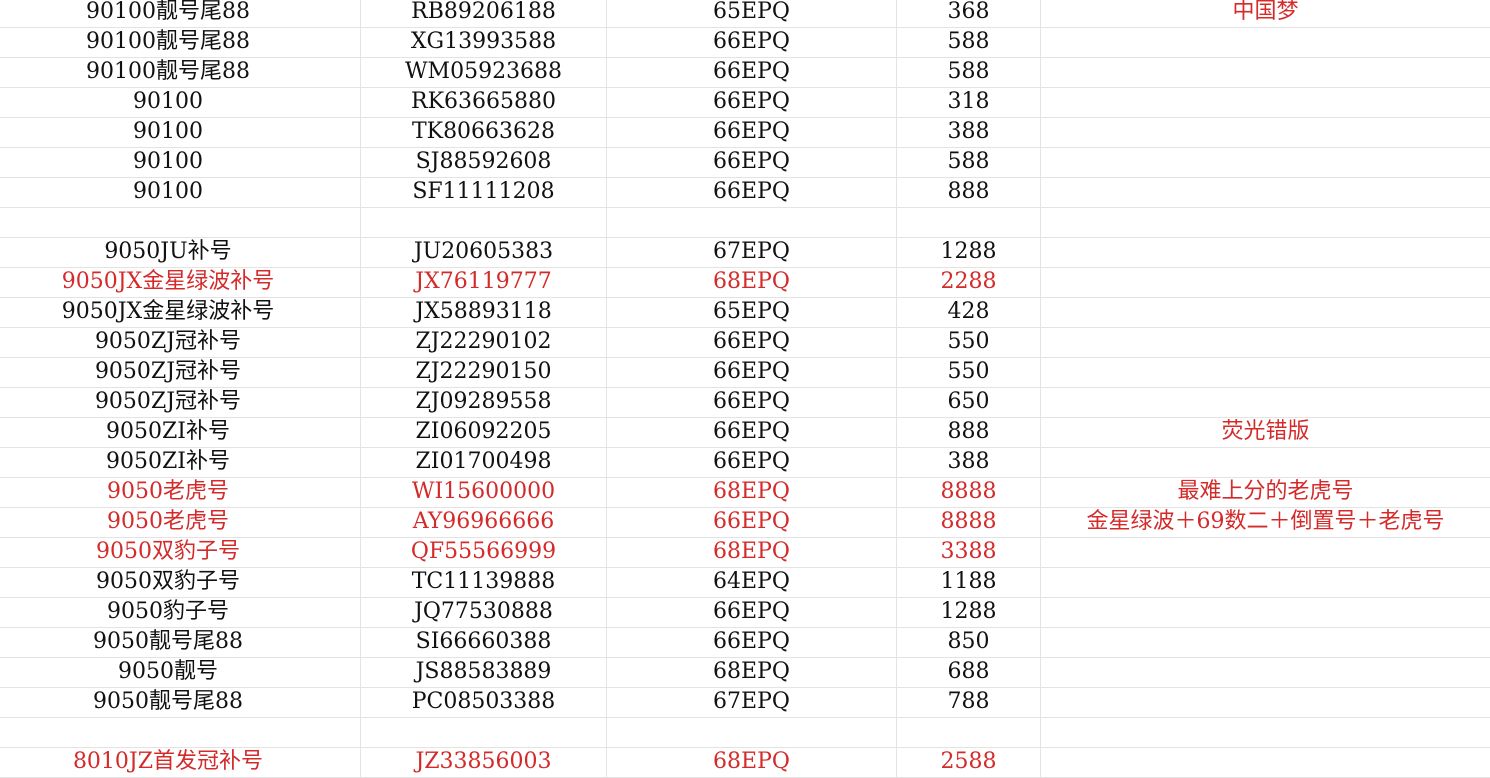 The height and width of the screenshot is (778, 1490). Describe the element at coordinates (483, 463) in the screenshot. I see `cell-serial: ZI01700498` at that location.